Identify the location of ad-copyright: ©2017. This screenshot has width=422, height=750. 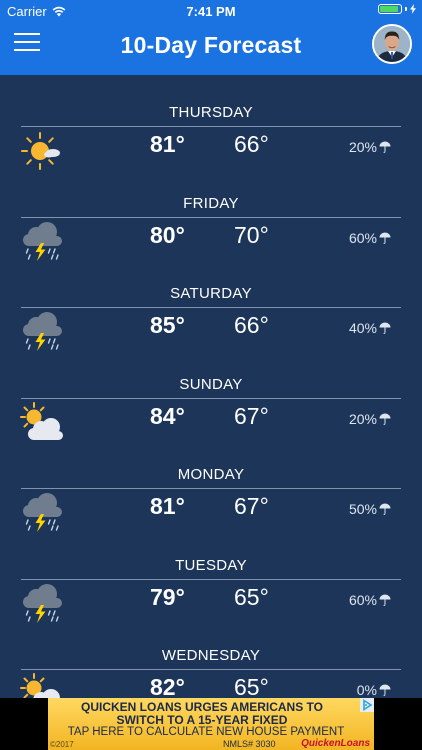
(62, 744).